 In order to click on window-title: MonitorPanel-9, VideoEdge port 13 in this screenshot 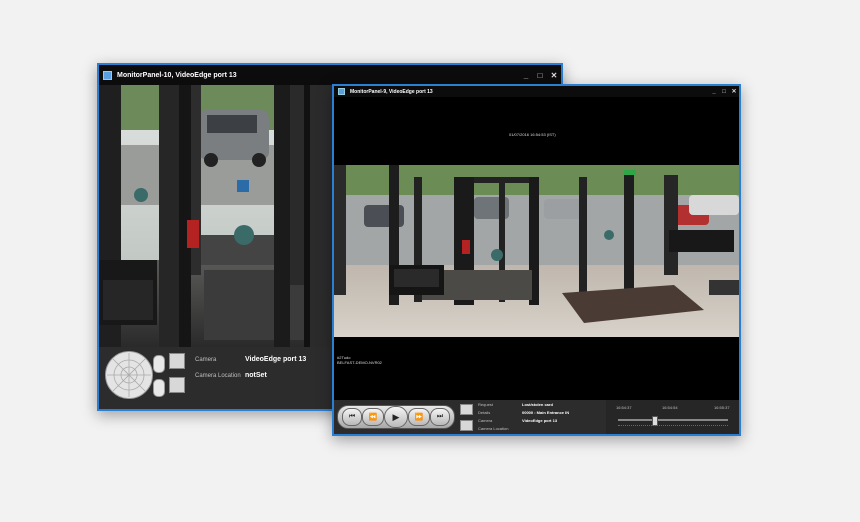, I will do `click(391, 91)`.